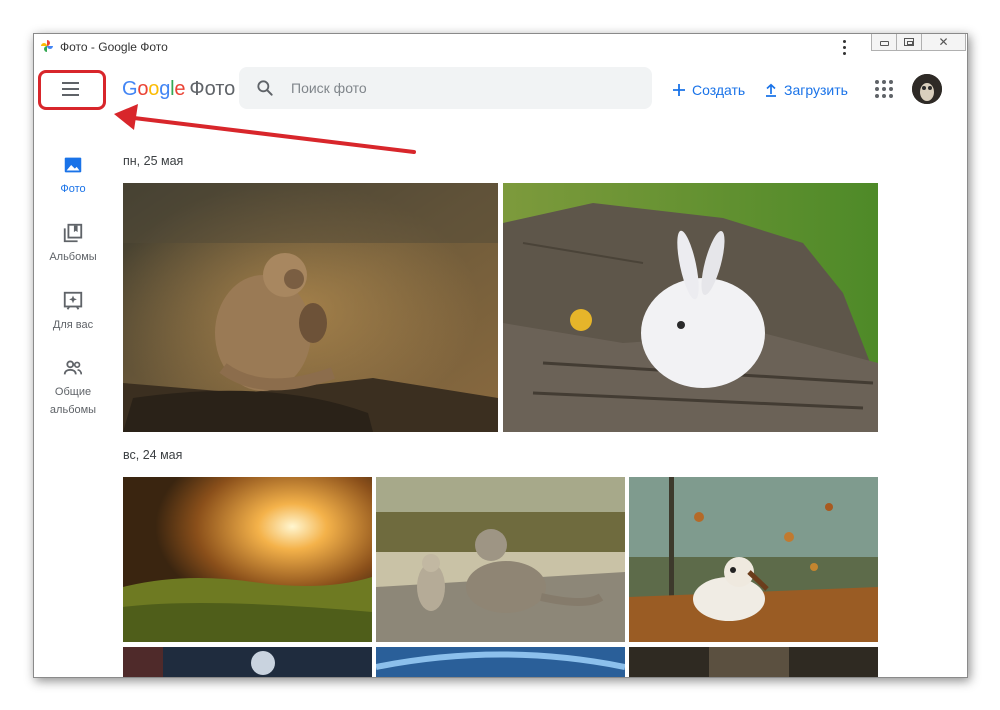 The image size is (1000, 710). I want to click on maximize-icon, so click(909, 42).